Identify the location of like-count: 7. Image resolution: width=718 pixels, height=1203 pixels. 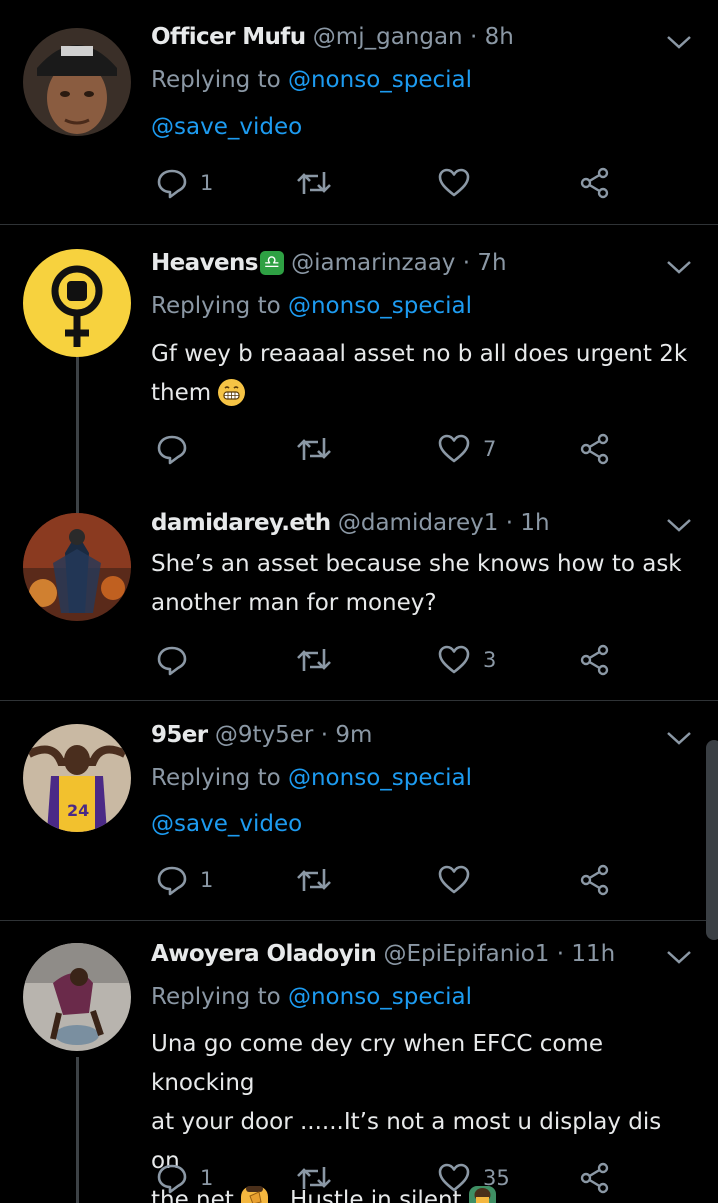
(490, 449).